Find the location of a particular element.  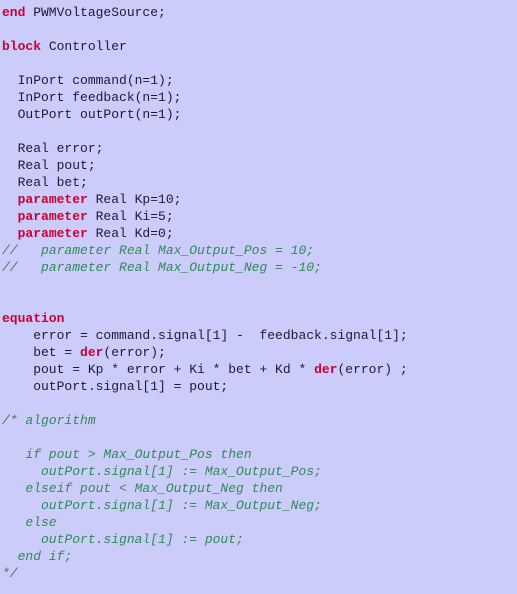

code-line: end PWMVoltageSource; is located at coordinates (259, 12).